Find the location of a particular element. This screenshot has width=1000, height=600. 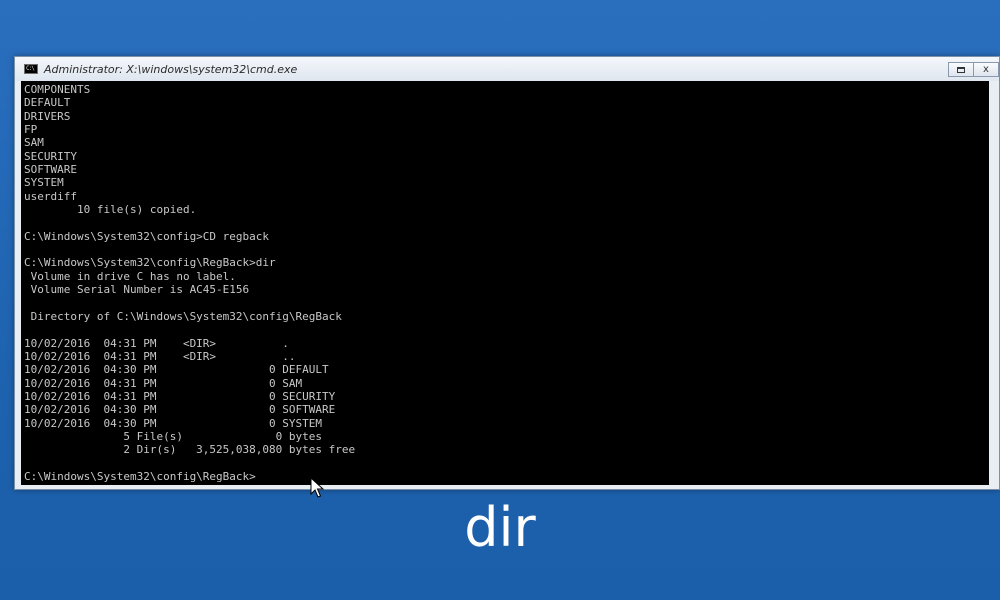

console-line: 10/02/2016 04:31 PM <DIR> .. is located at coordinates (160, 356).